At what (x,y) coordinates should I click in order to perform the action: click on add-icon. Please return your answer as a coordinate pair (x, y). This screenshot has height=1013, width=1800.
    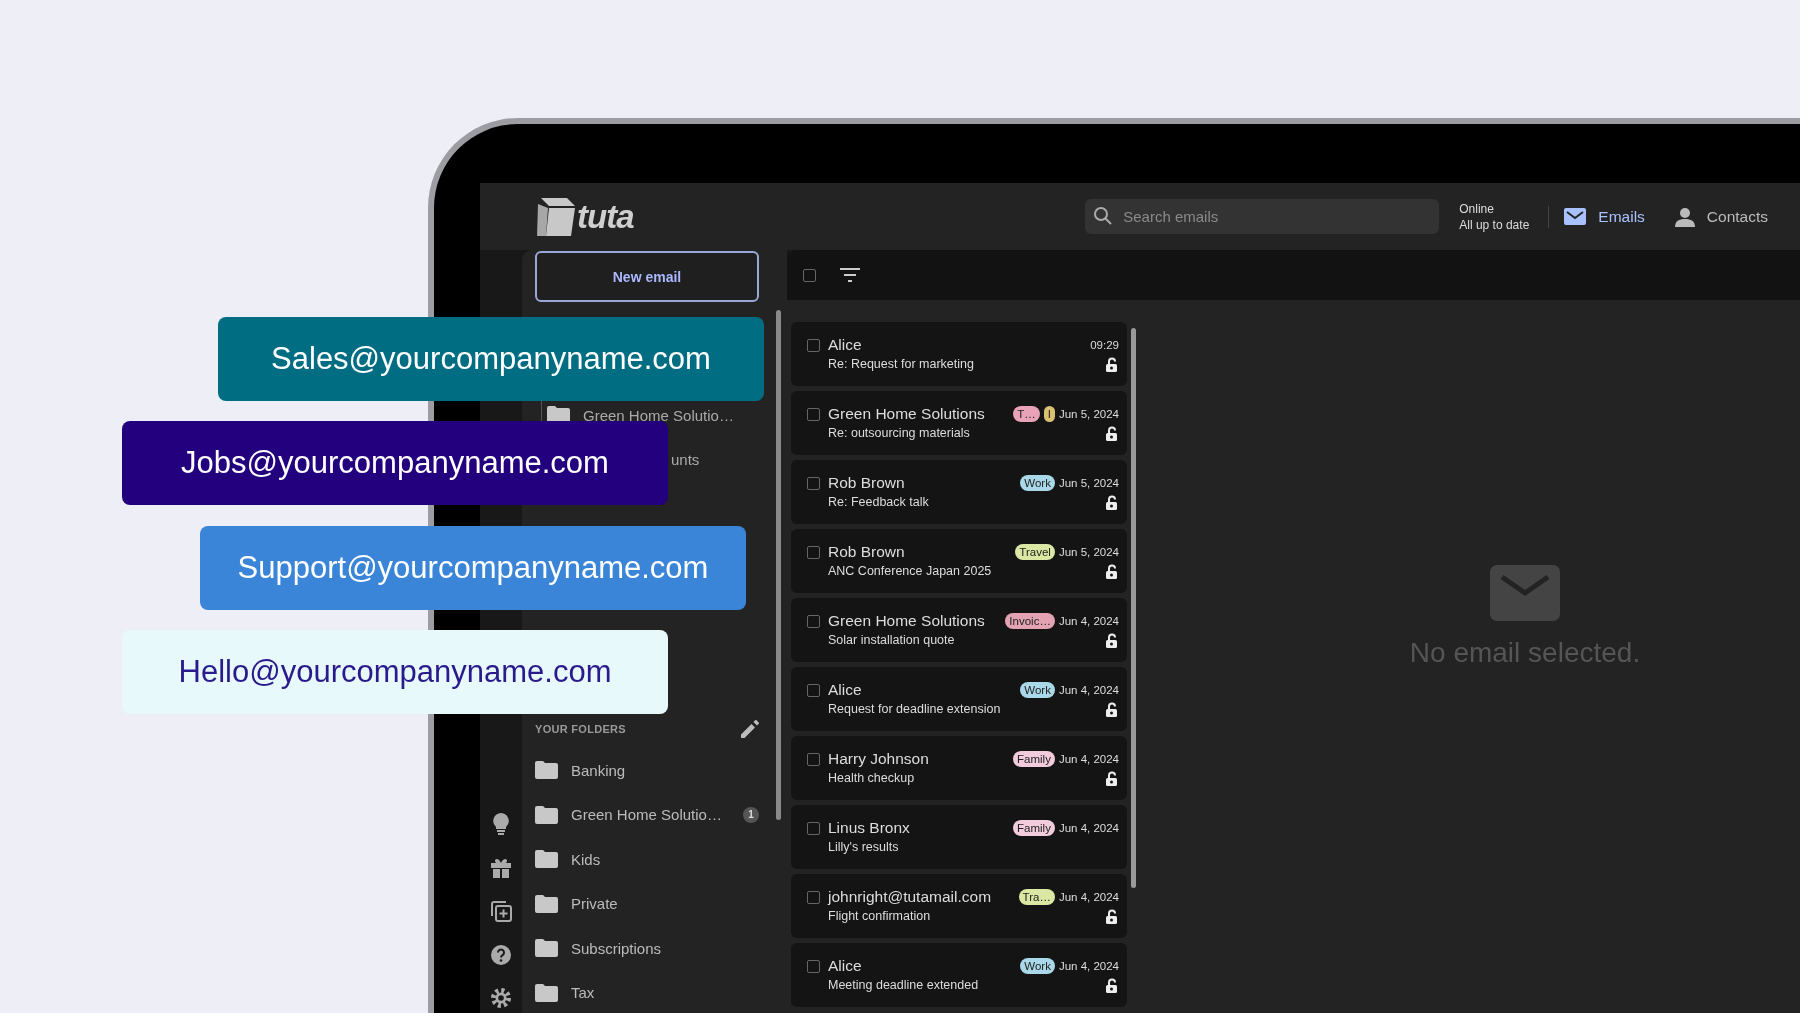
    Looking at the image, I should click on (501, 911).